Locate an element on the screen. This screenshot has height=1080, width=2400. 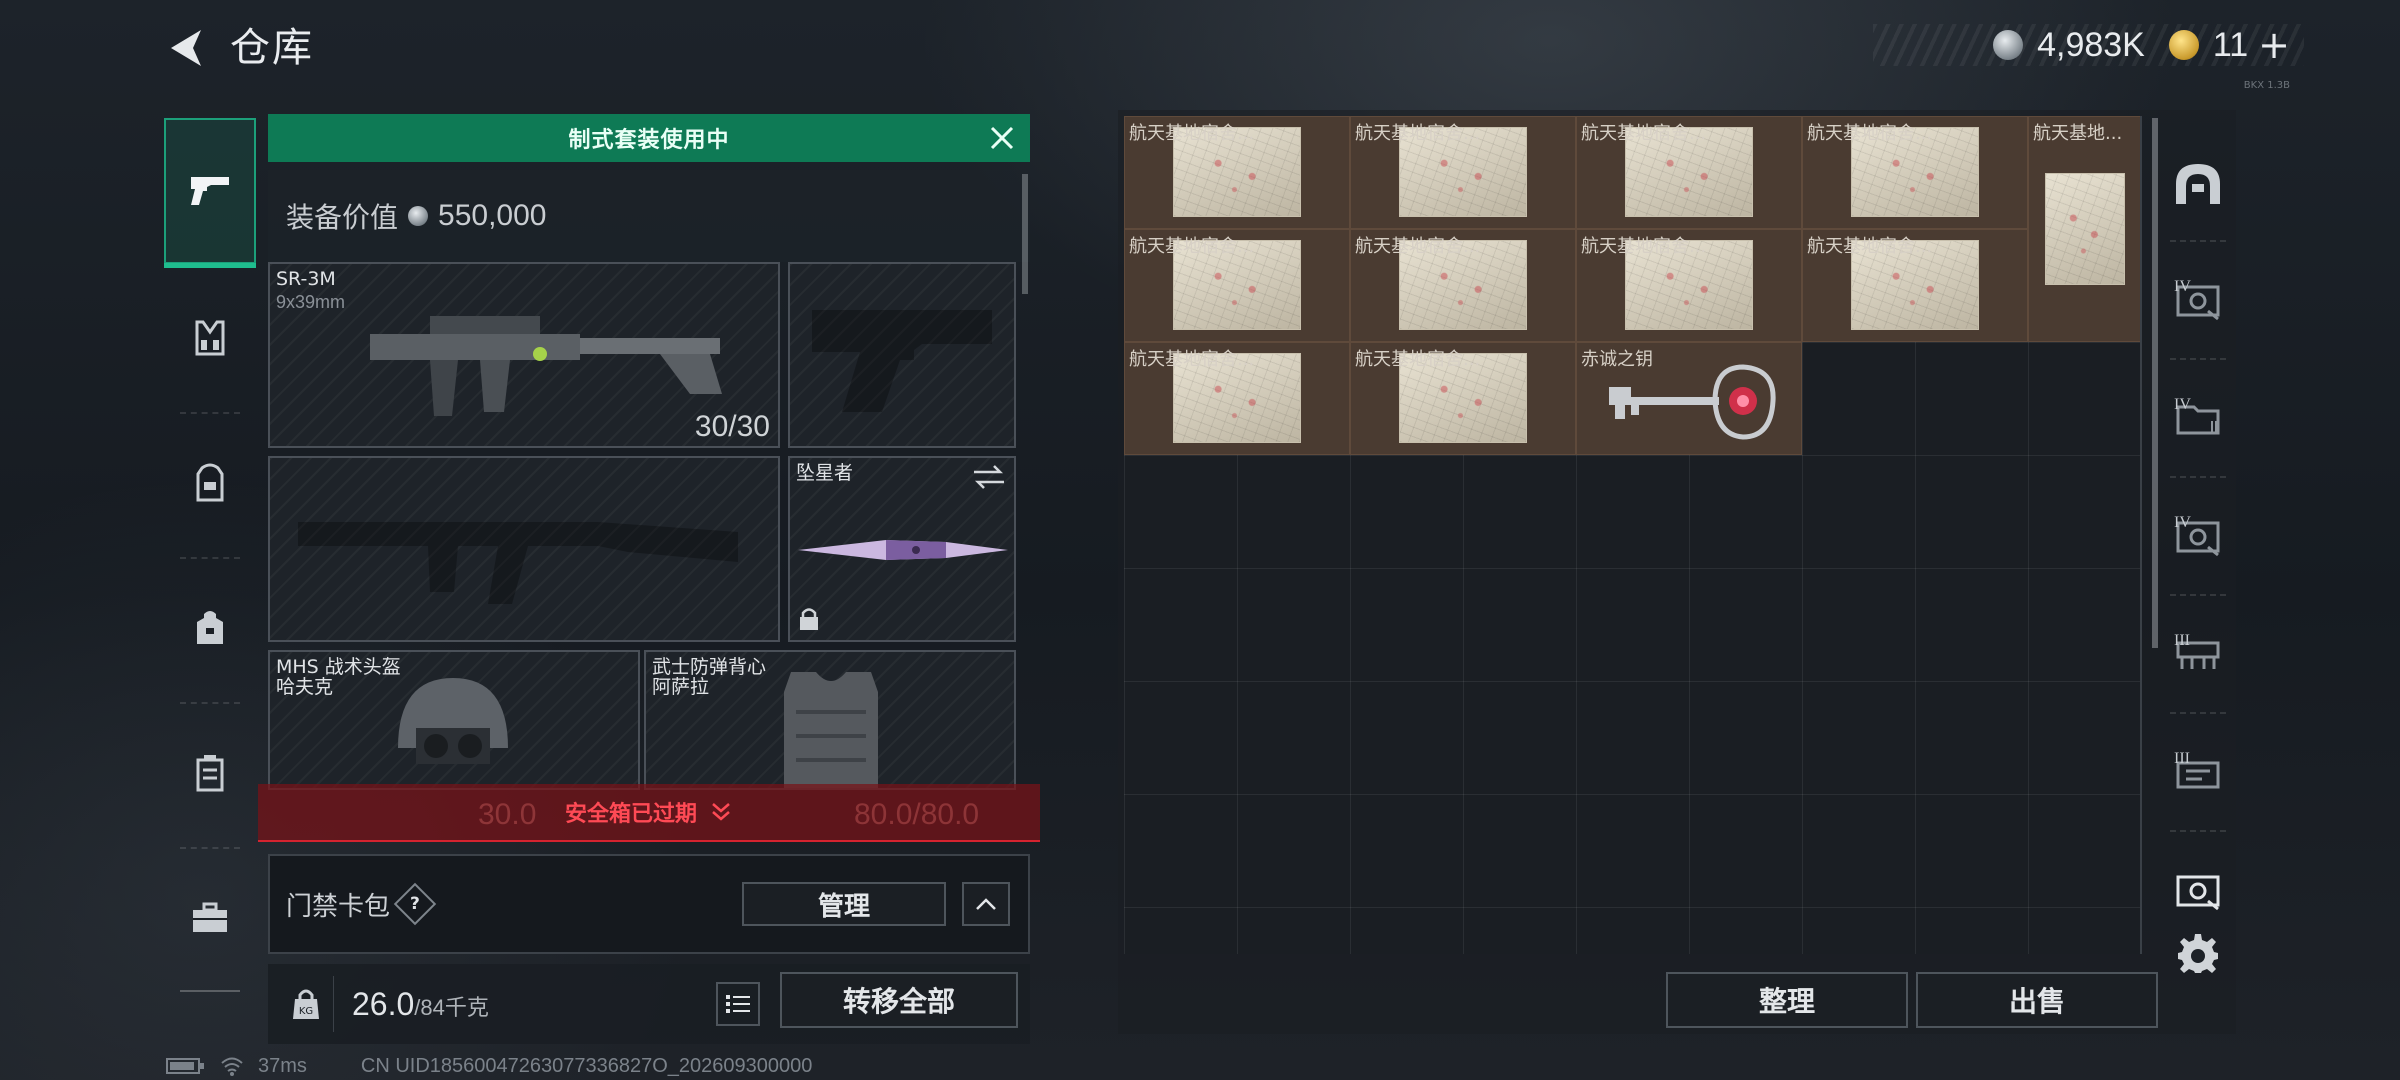
secondary-weapon-slot is located at coordinates (524, 549).